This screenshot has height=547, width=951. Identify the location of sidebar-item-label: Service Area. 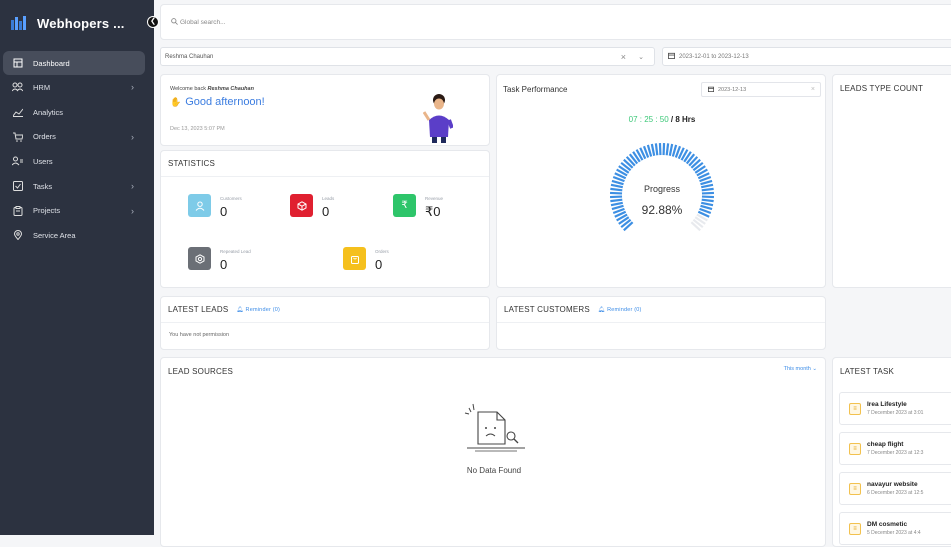
(54, 235).